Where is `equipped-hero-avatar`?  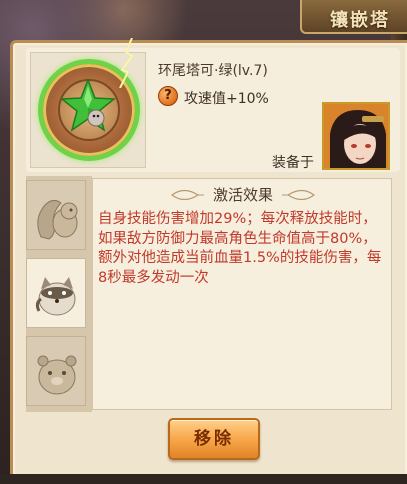 equipped-hero-avatar is located at coordinates (356, 136).